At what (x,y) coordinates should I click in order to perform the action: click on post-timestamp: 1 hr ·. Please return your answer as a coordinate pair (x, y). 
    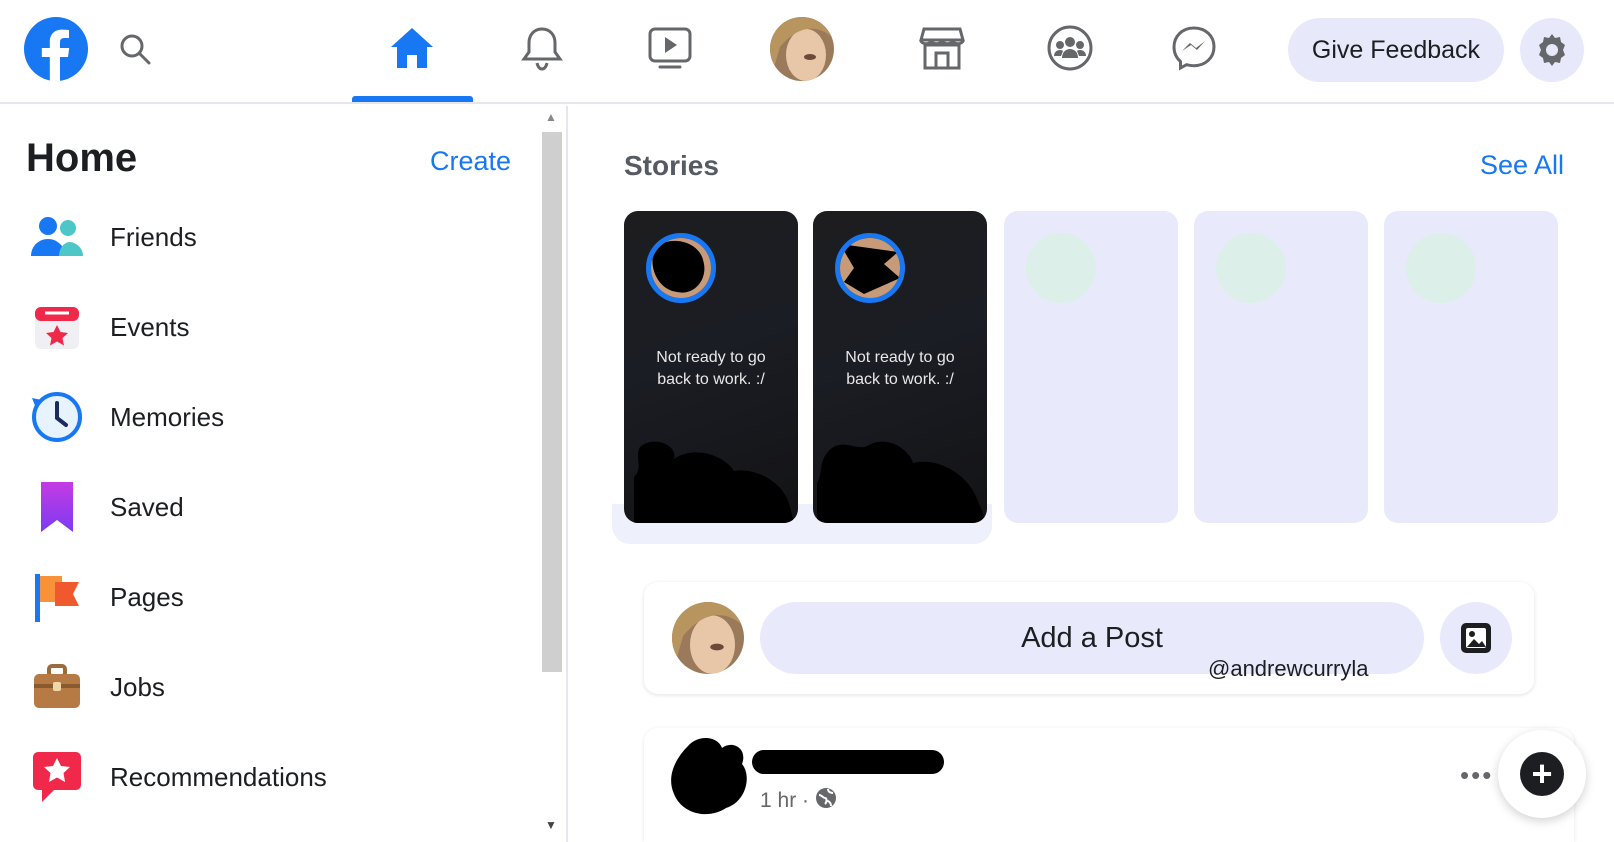
    Looking at the image, I should click on (798, 801).